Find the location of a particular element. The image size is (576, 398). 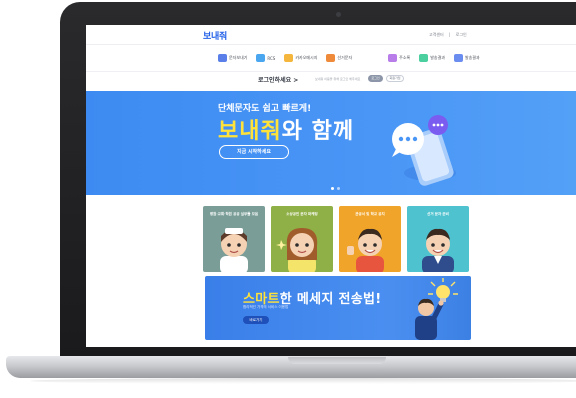

menu-item-kakao: 카카오메시지 is located at coordinates (300, 58).